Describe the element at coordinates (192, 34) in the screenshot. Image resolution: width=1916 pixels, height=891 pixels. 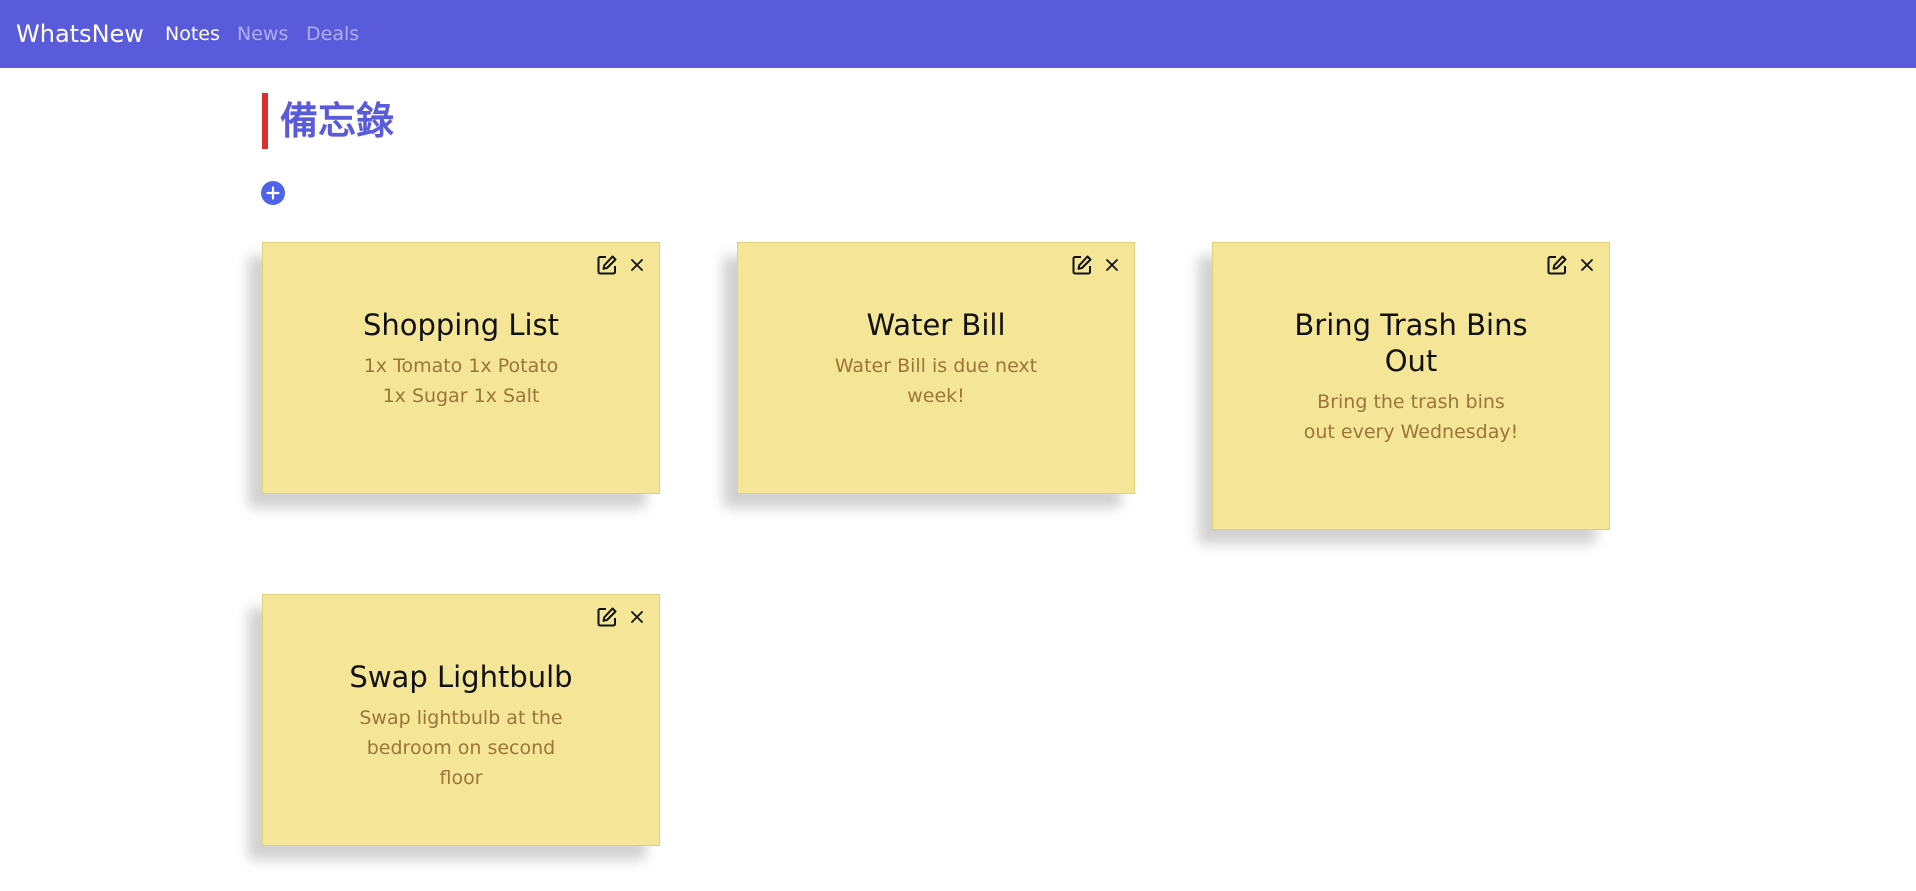
I see `nav-link-notes: Notes` at that location.